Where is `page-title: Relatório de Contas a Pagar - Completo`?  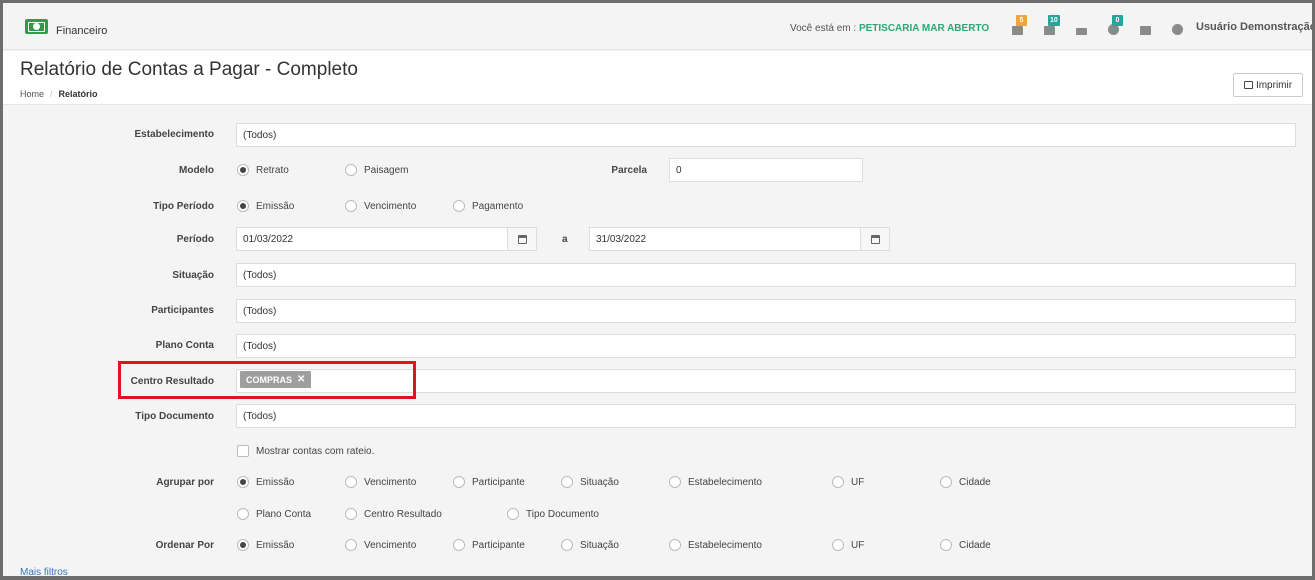
page-title: Relatório de Contas a Pagar - Completo is located at coordinates (189, 69).